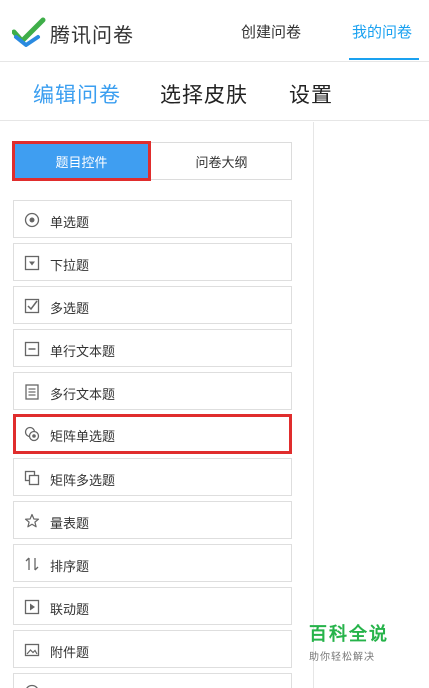 The height and width of the screenshot is (688, 429). I want to click on tencent-survey-logo-icon, so click(29, 31).